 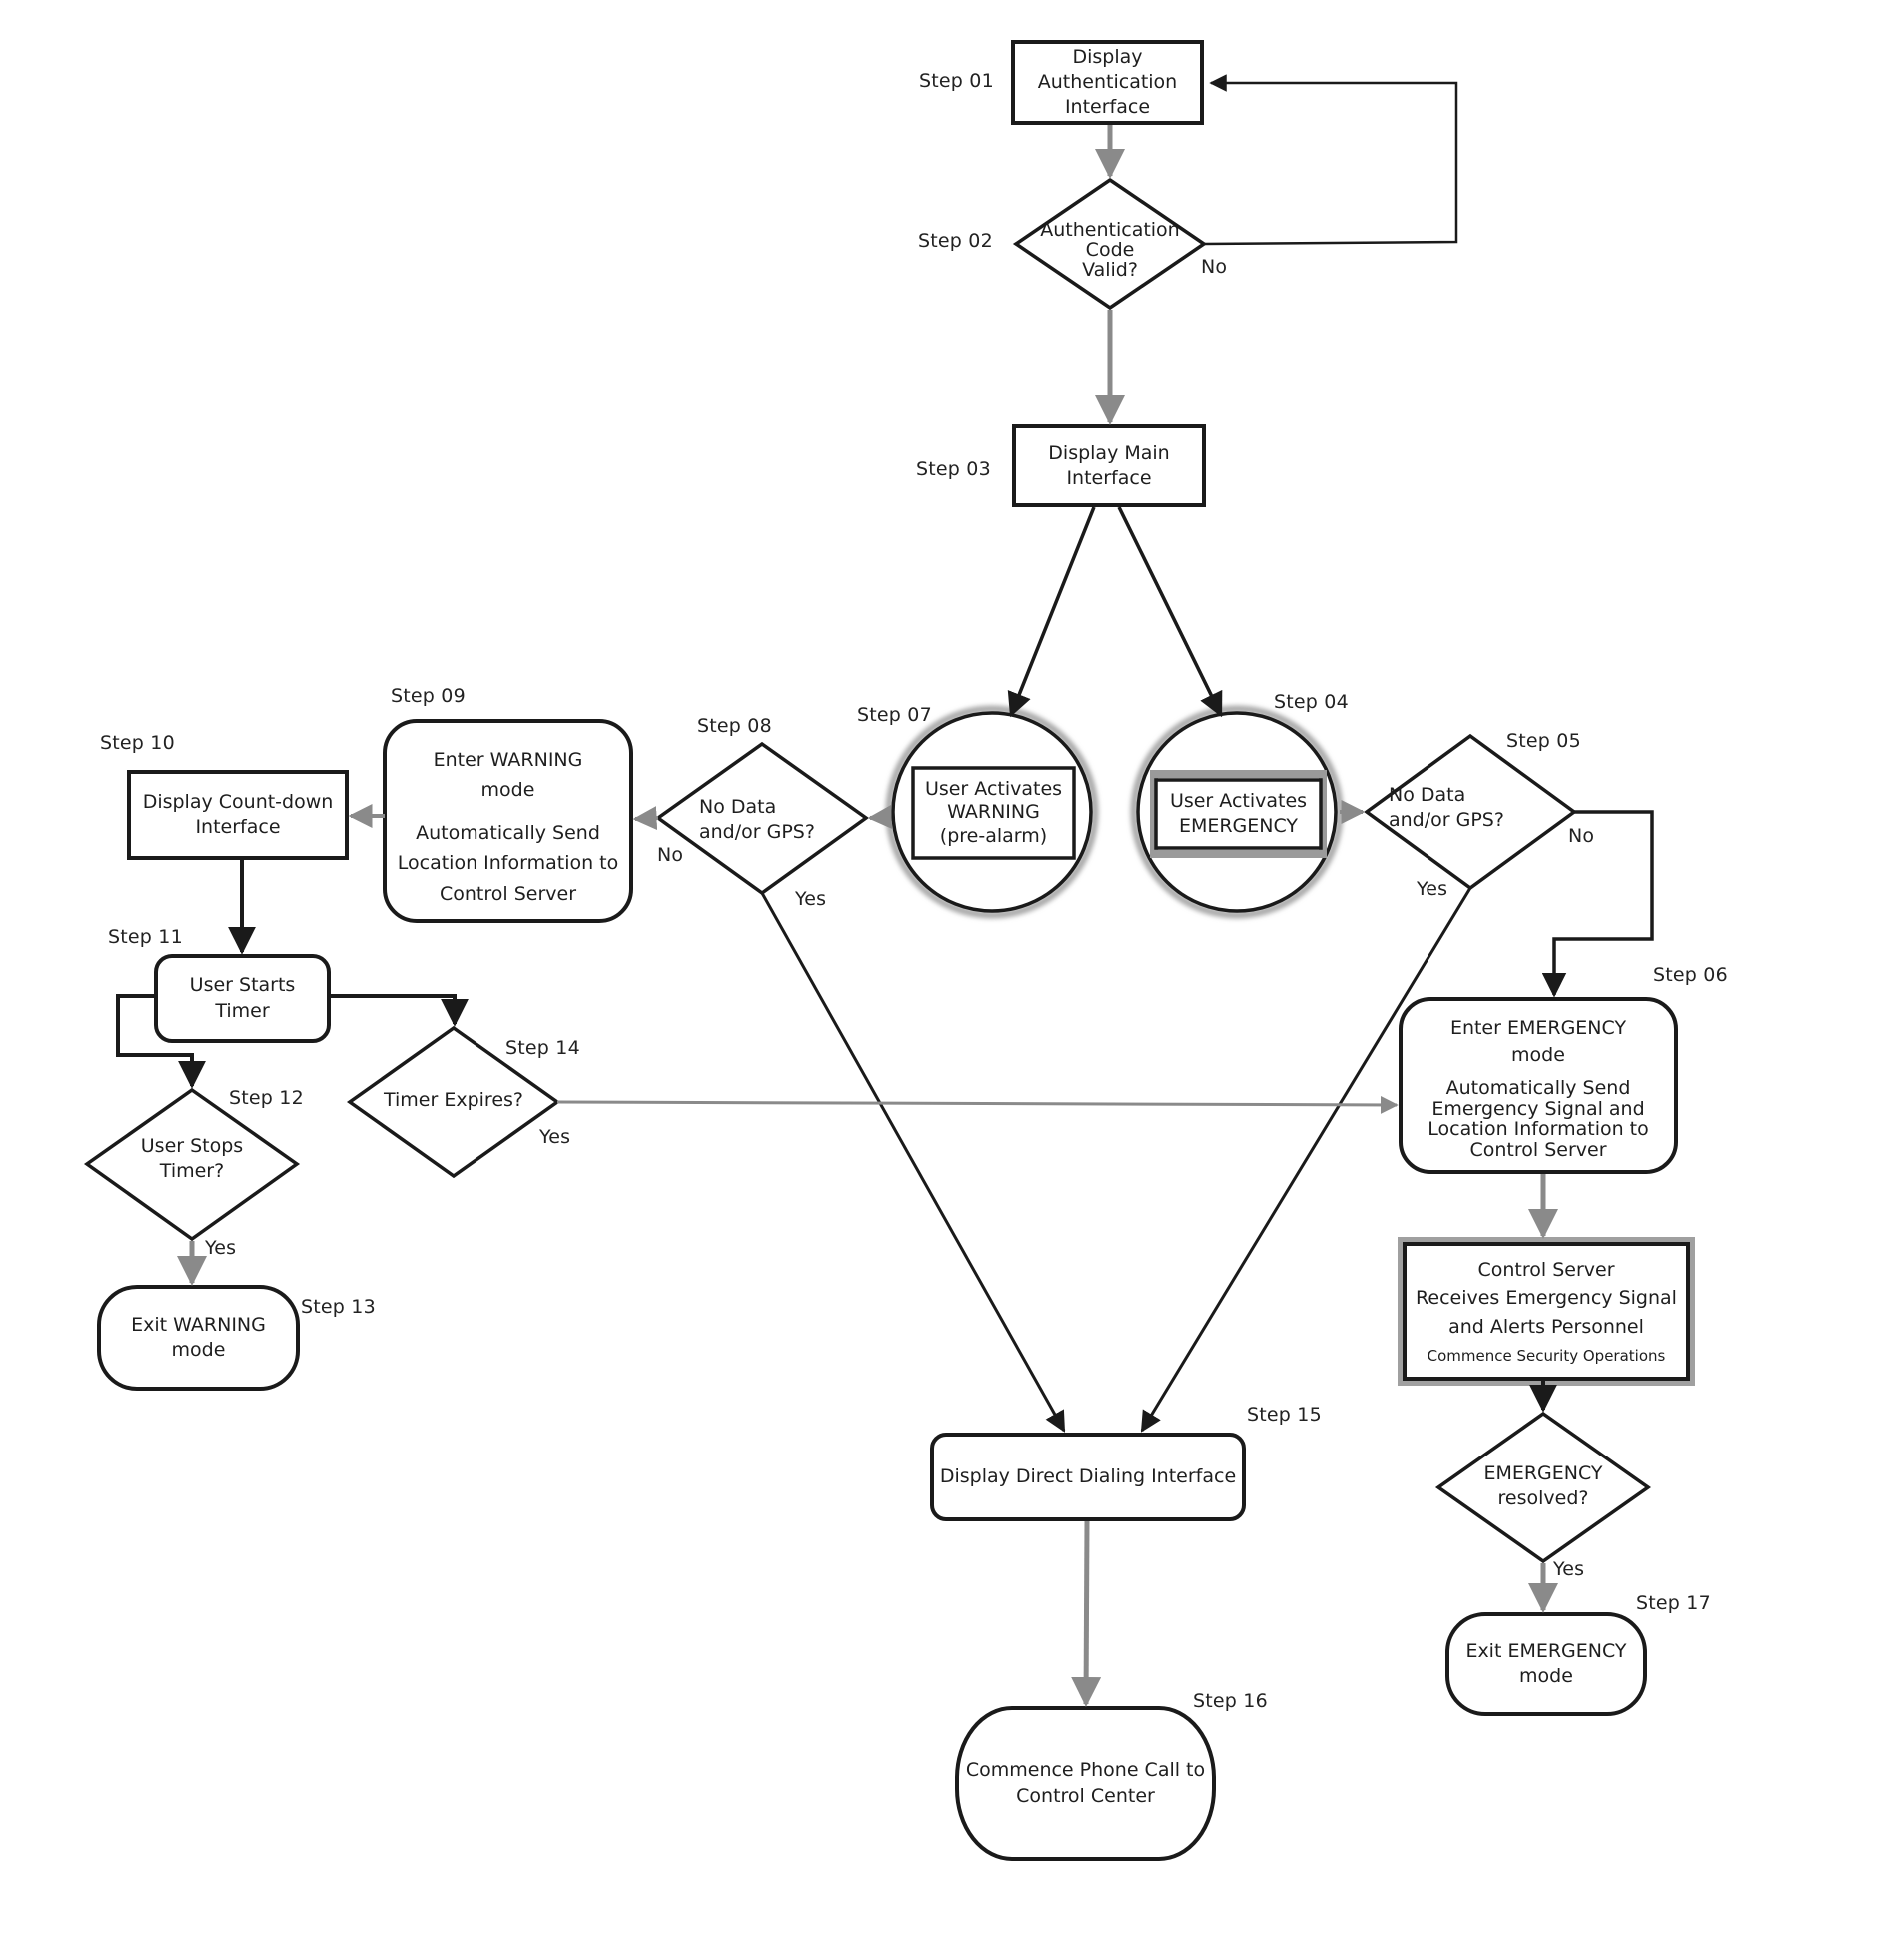 What do you see at coordinates (955, 241) in the screenshot?
I see `step02-label: Step 02` at bounding box center [955, 241].